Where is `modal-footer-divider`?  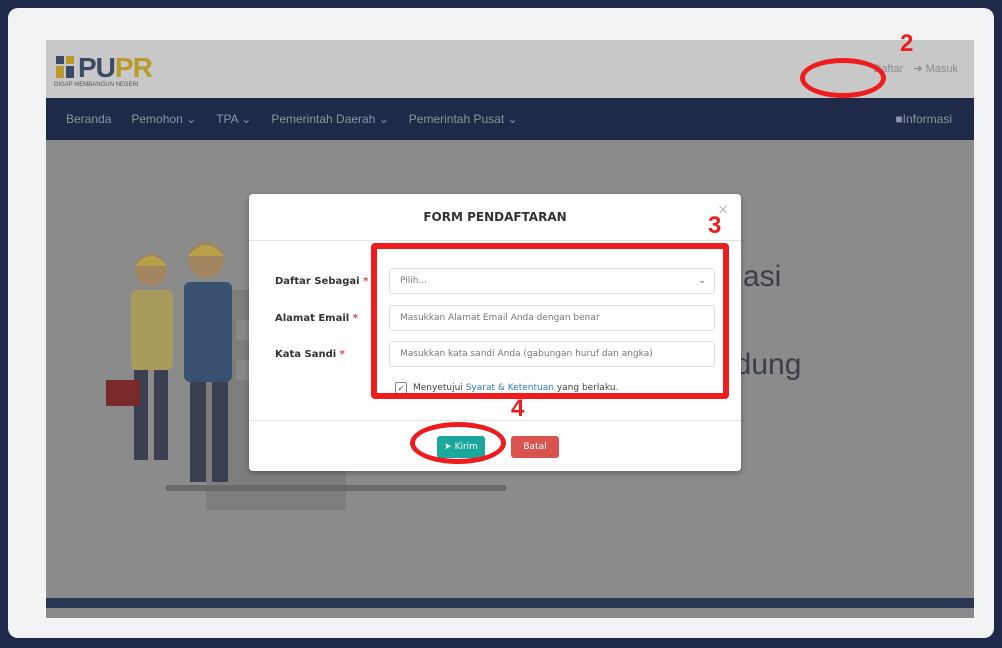
modal-footer-divider is located at coordinates (495, 420).